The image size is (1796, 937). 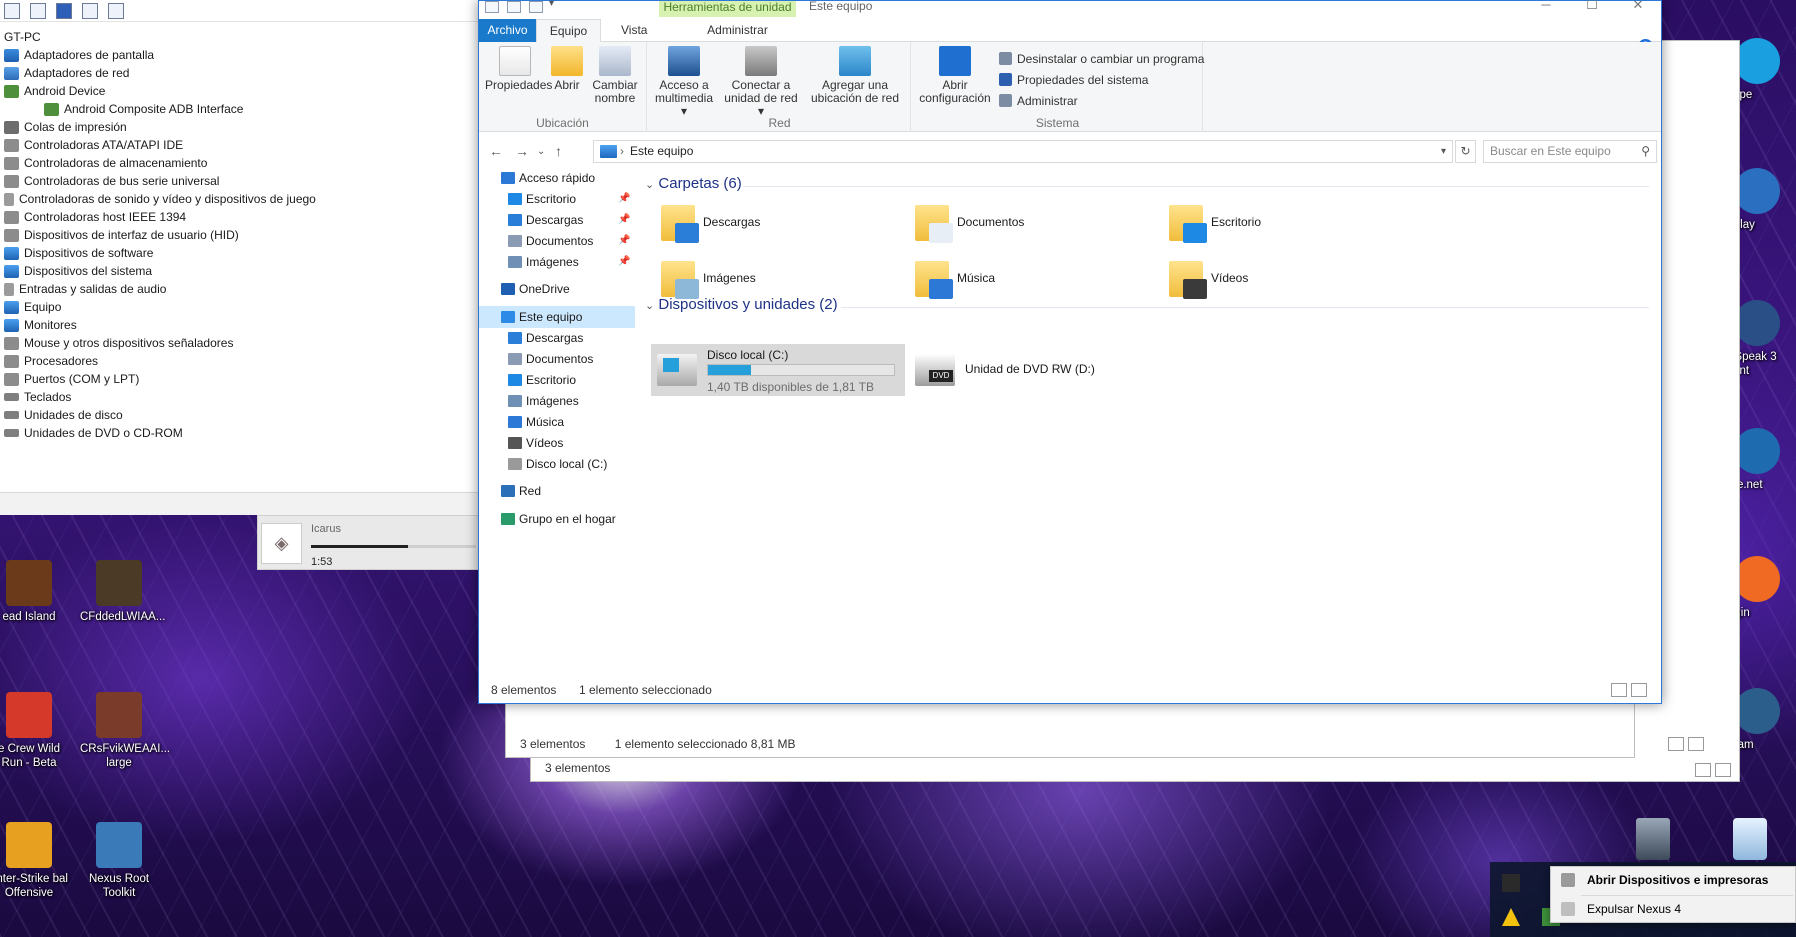 I want to click on nav-item: Descargas, so click(x=557, y=338).